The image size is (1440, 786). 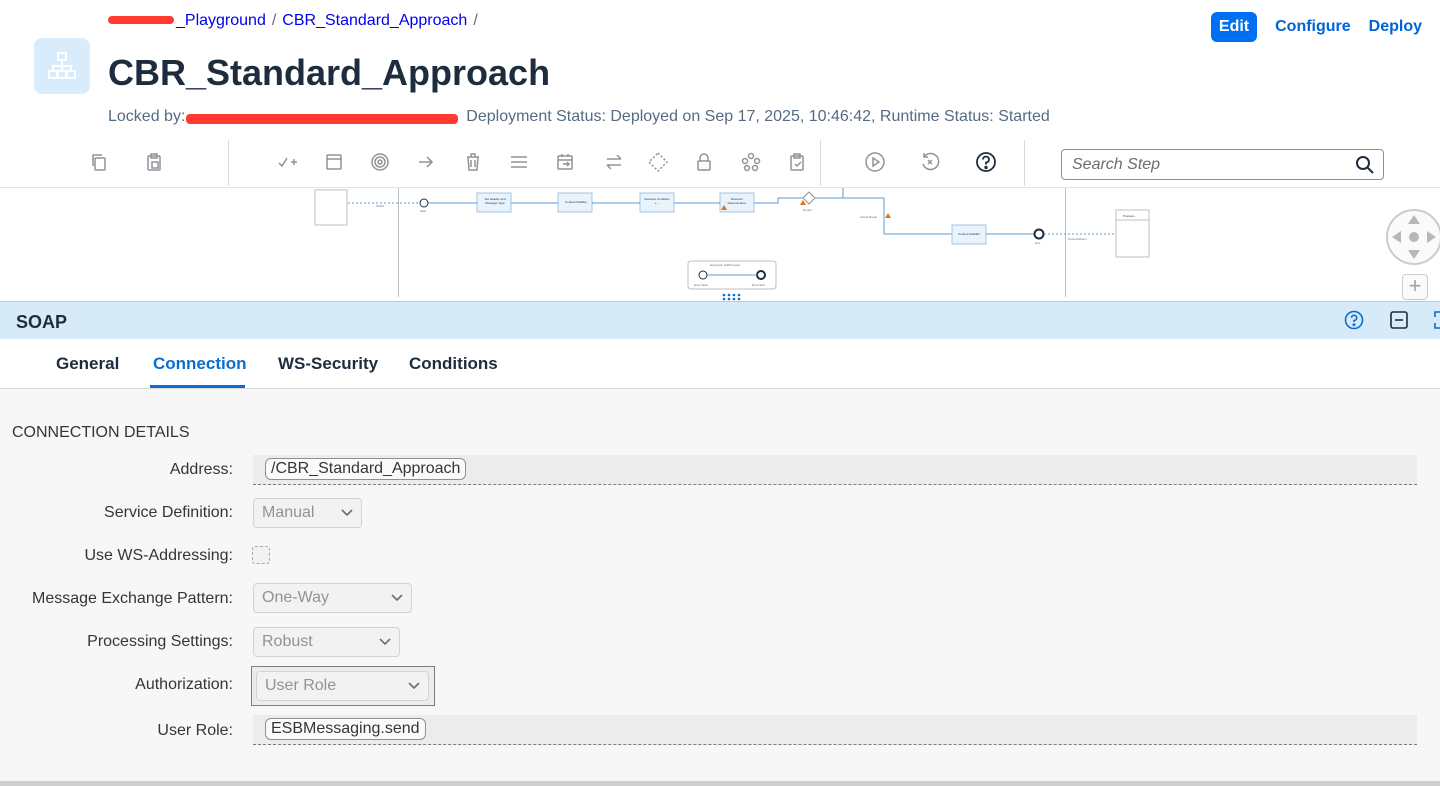 I want to click on sender-arrow-label: SOAP, so click(x=380, y=206).